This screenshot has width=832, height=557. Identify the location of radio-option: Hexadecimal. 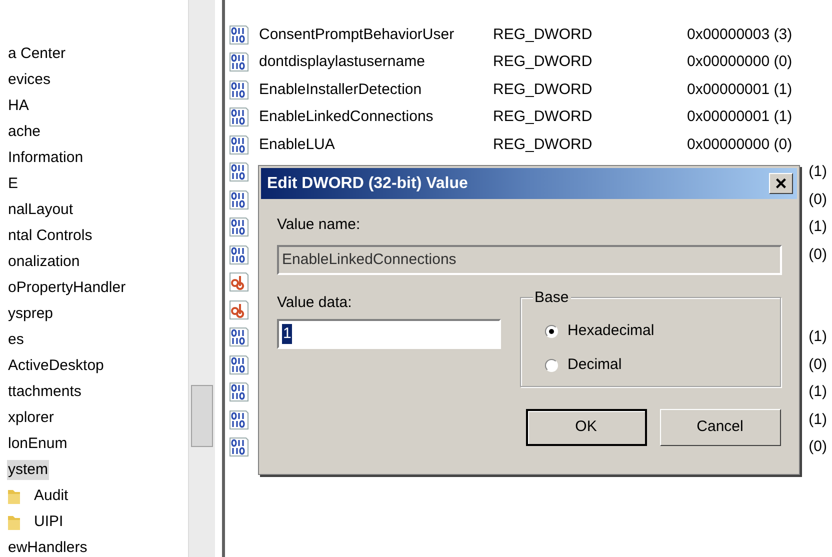
(599, 331).